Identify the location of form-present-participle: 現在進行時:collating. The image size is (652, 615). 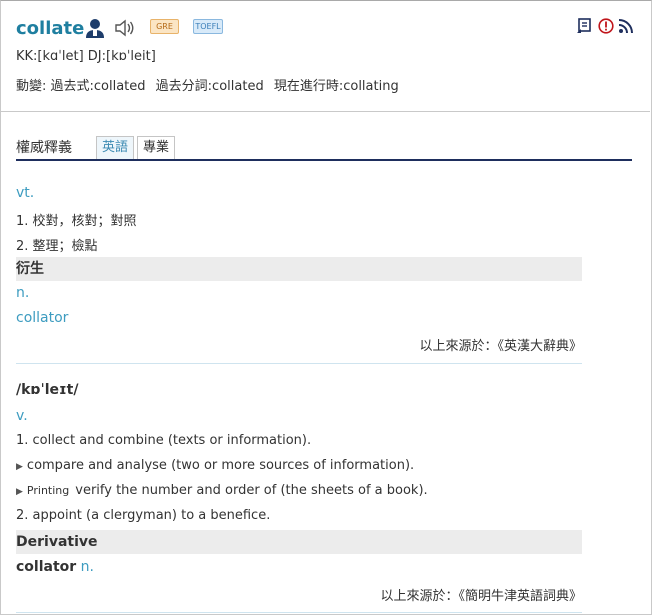
(336, 86).